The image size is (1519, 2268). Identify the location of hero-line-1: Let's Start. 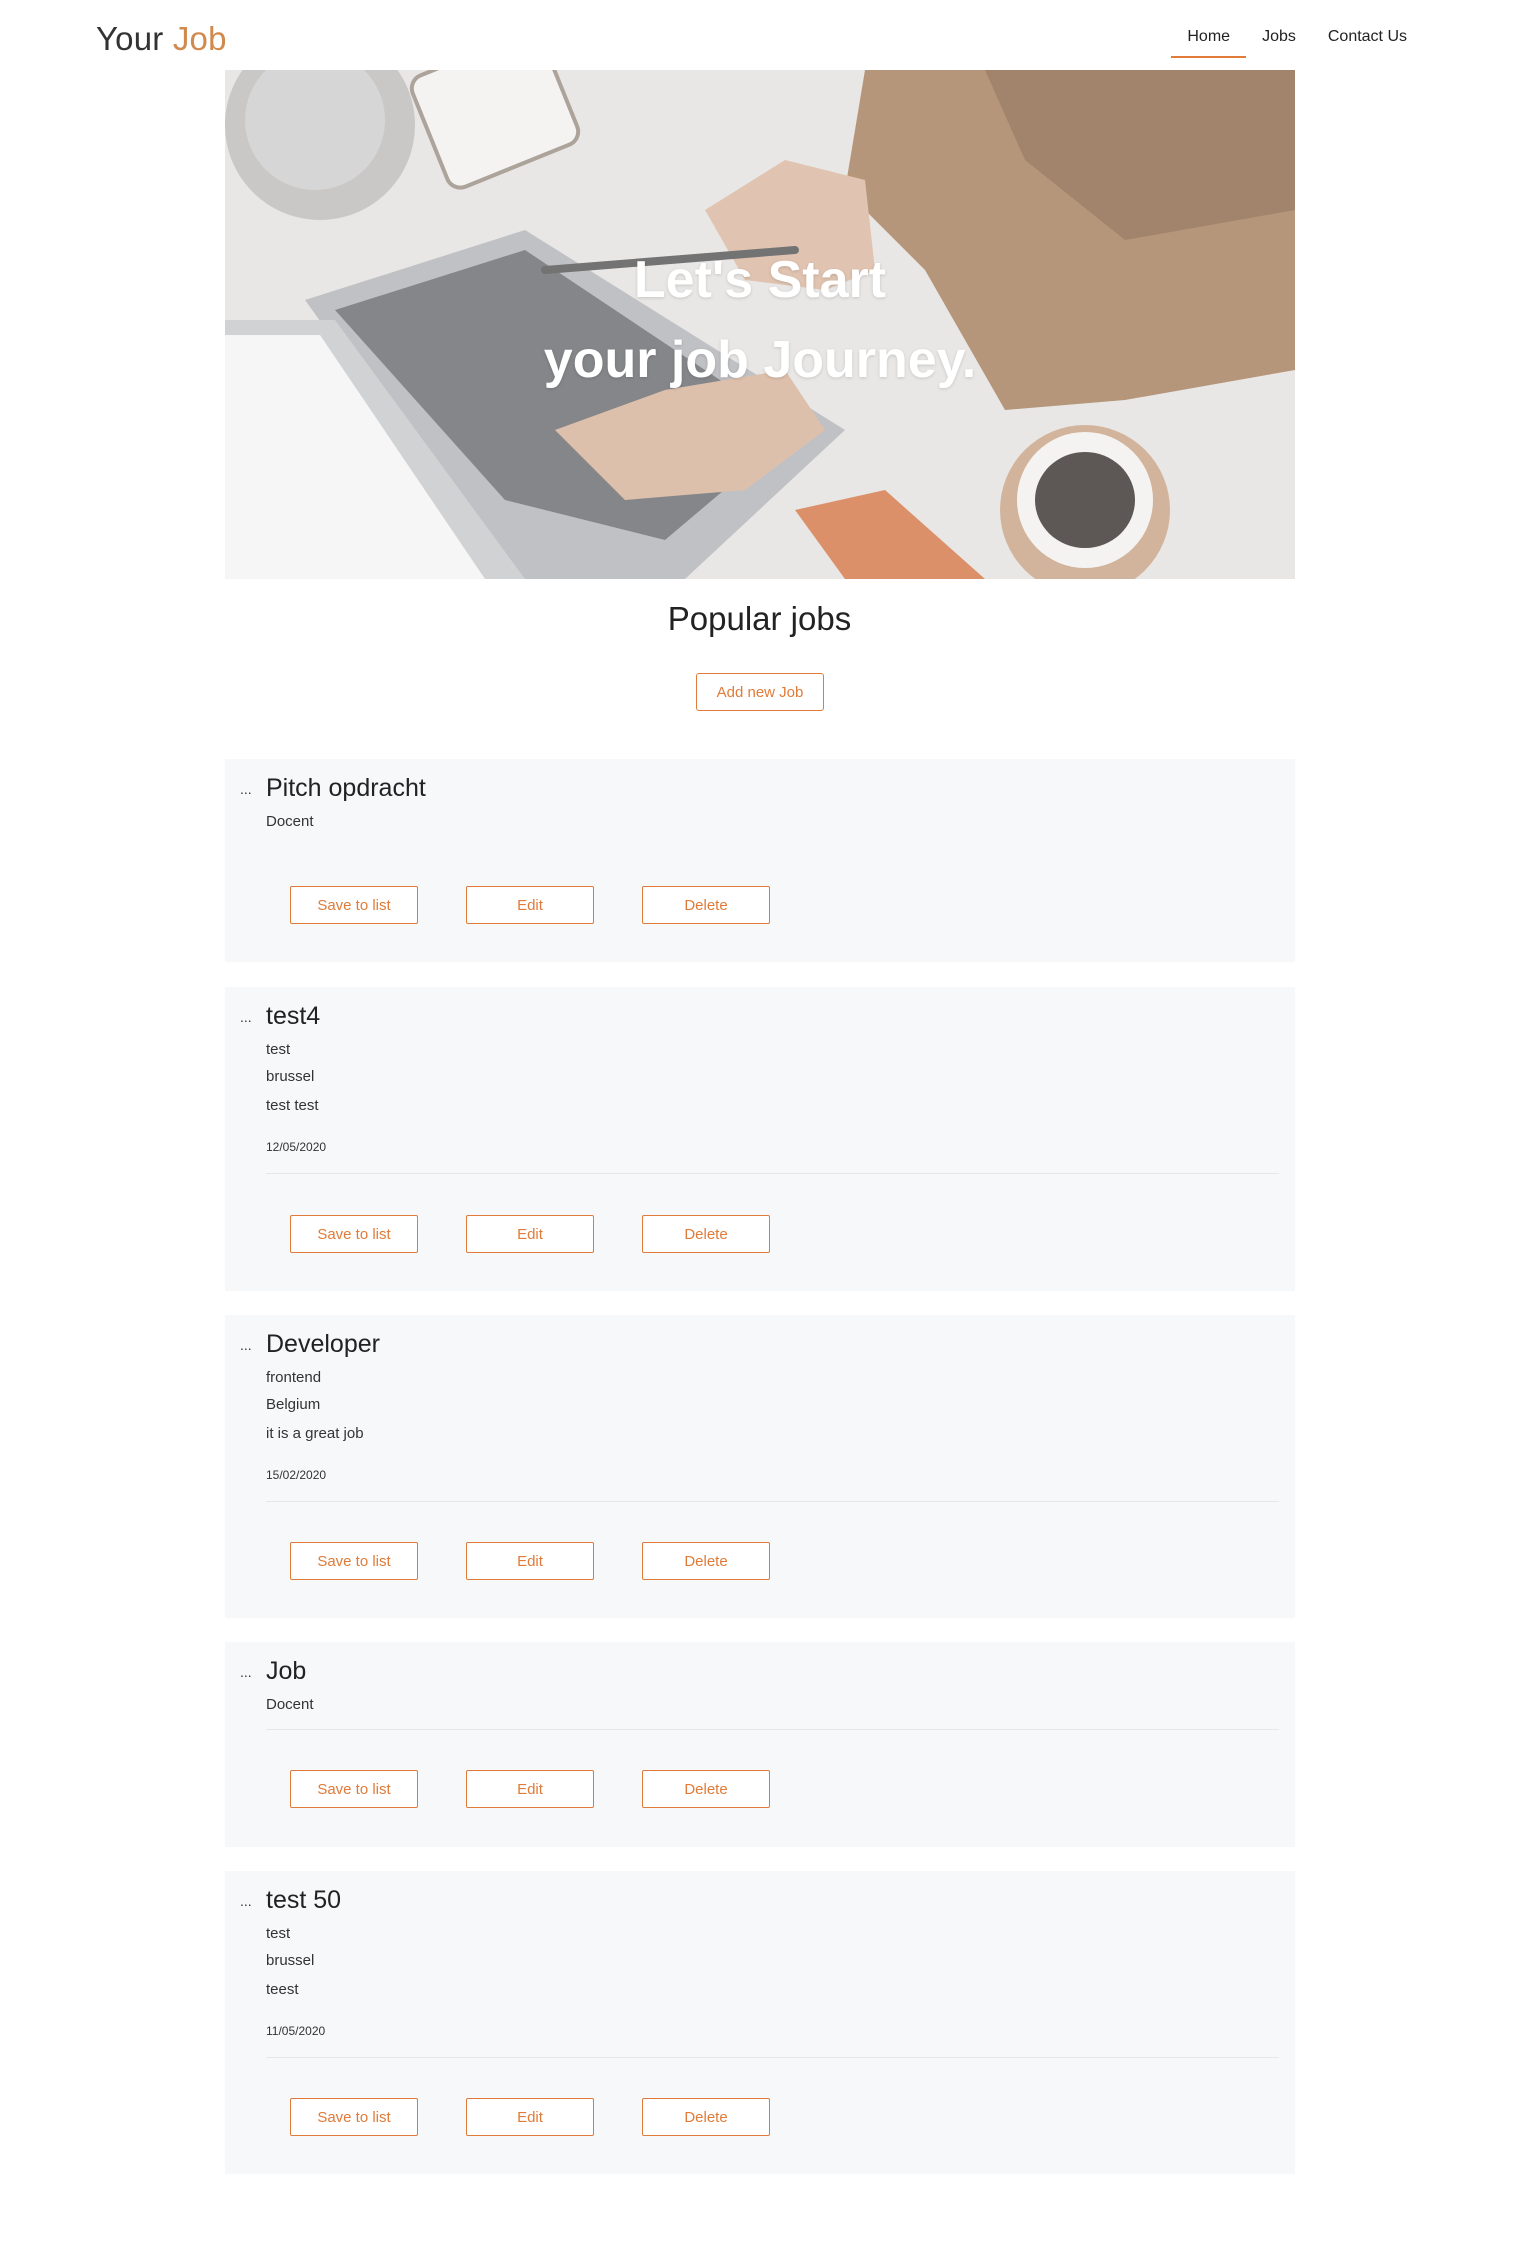
(760, 280).